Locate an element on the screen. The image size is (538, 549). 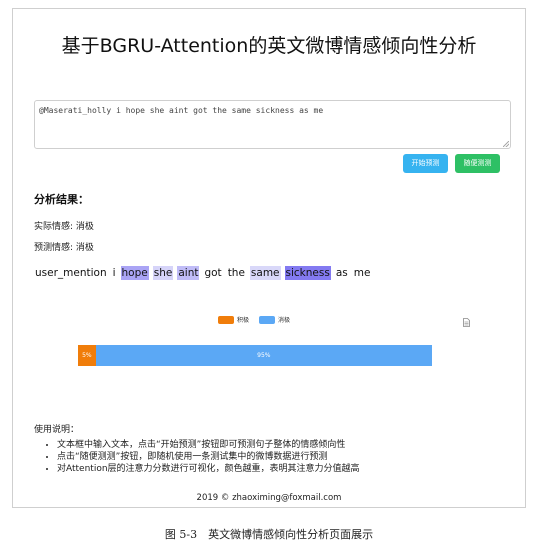
attention-token: user_mention is located at coordinates (71, 273).